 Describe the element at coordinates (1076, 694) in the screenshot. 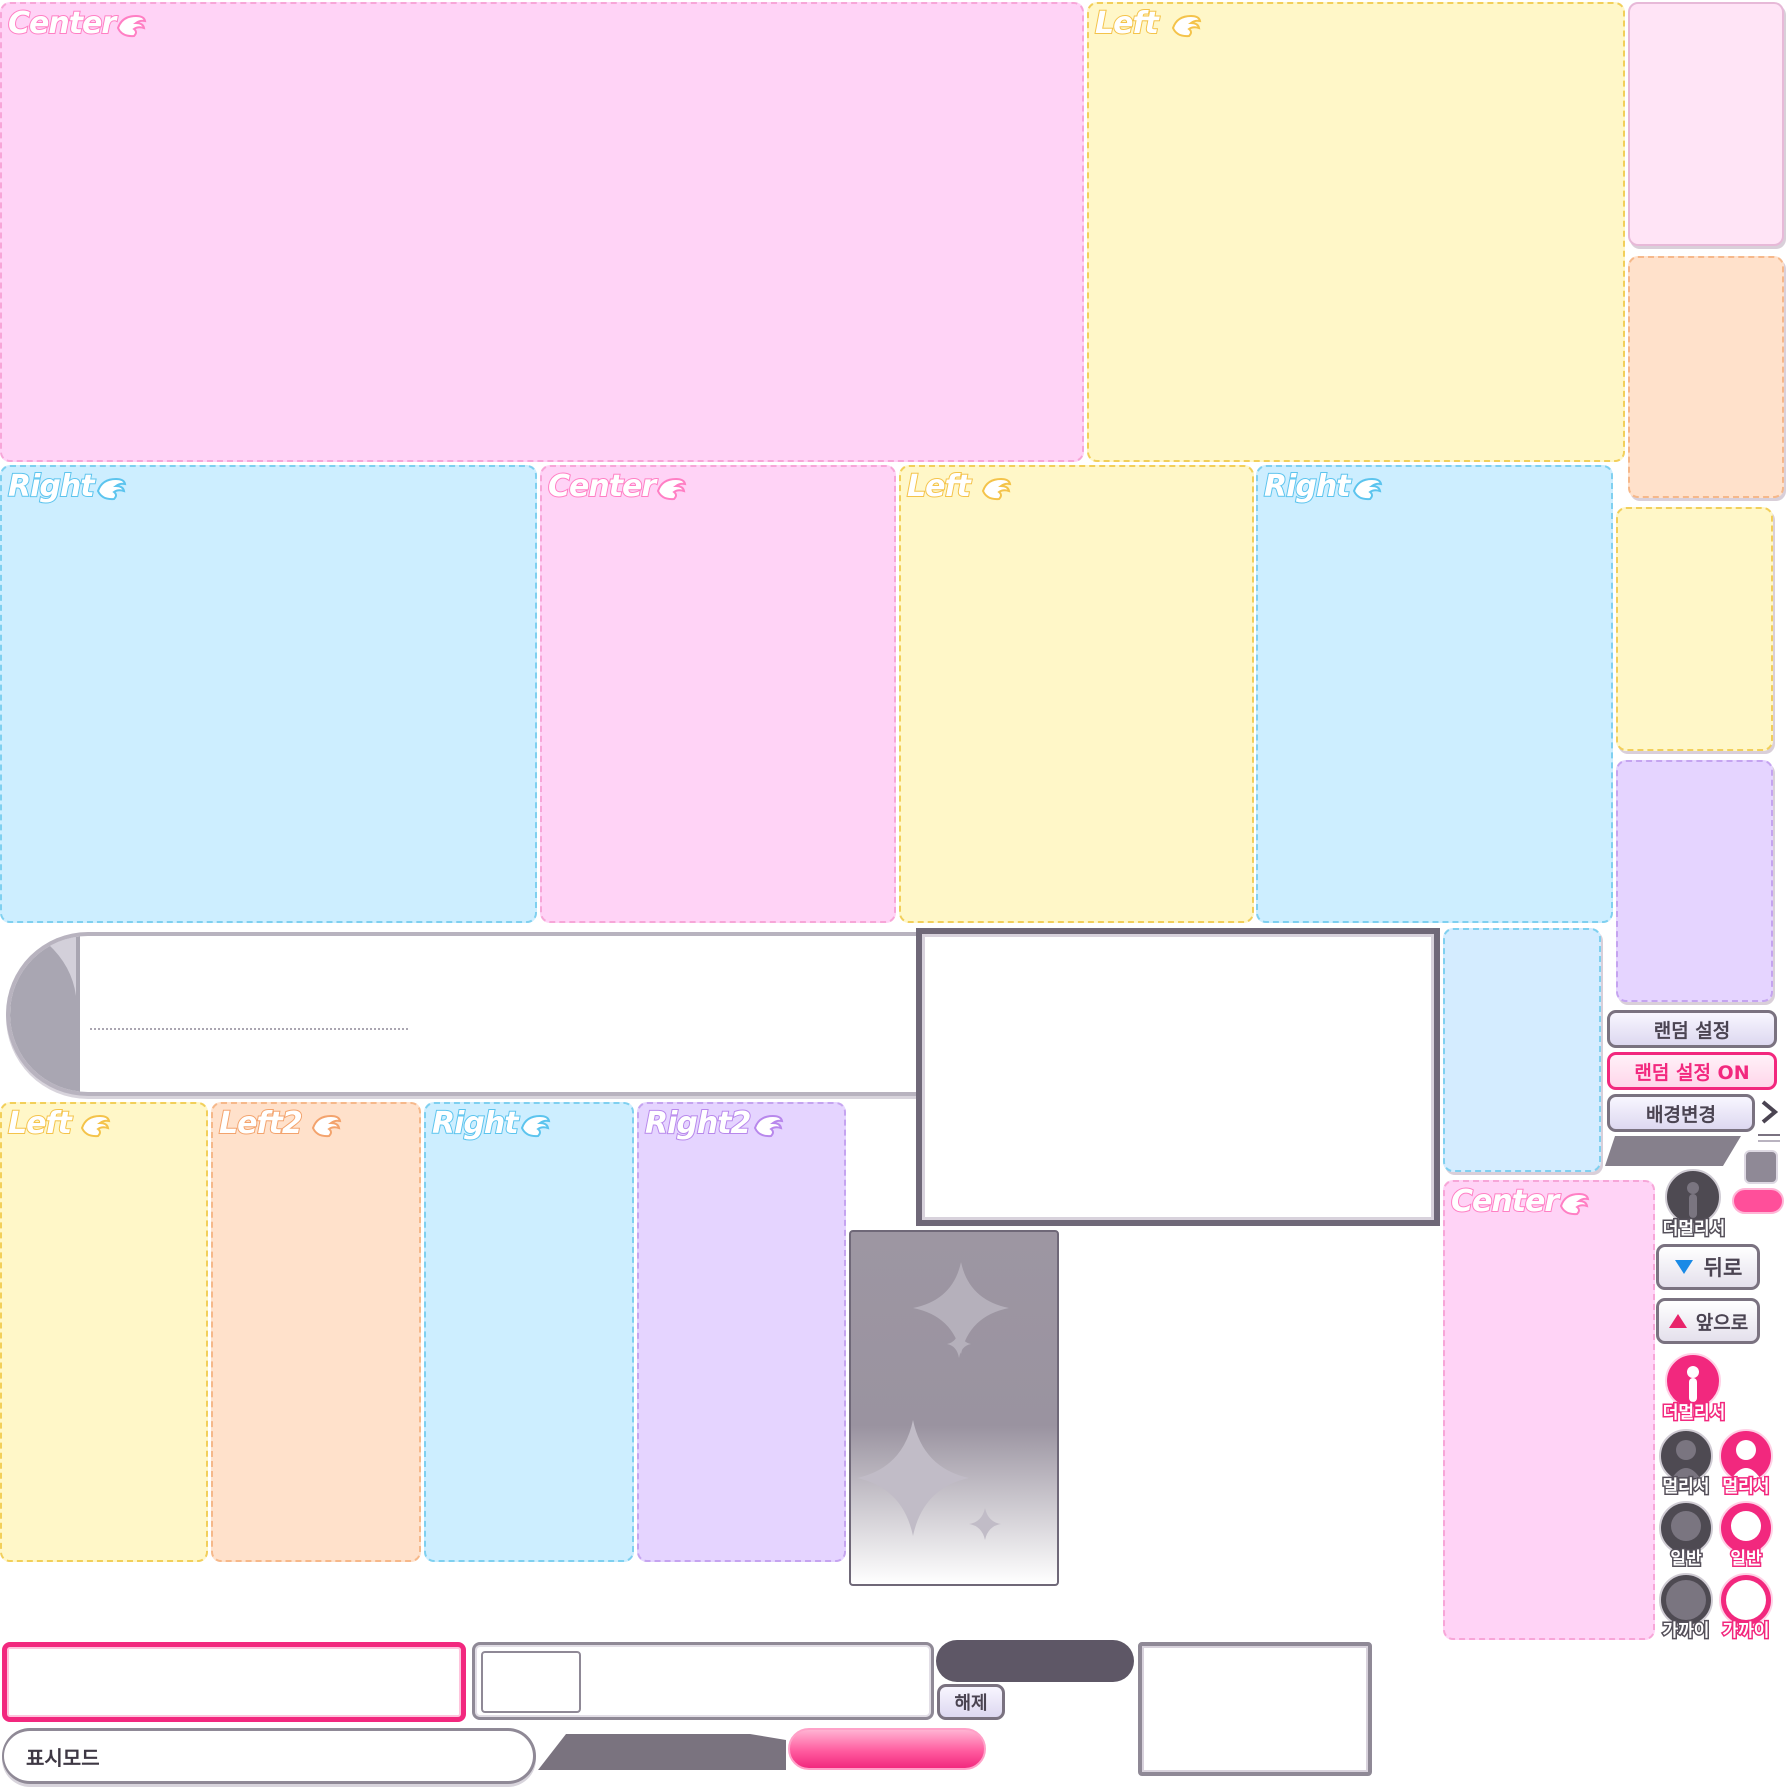

I see `panel-mid-left: Left` at that location.